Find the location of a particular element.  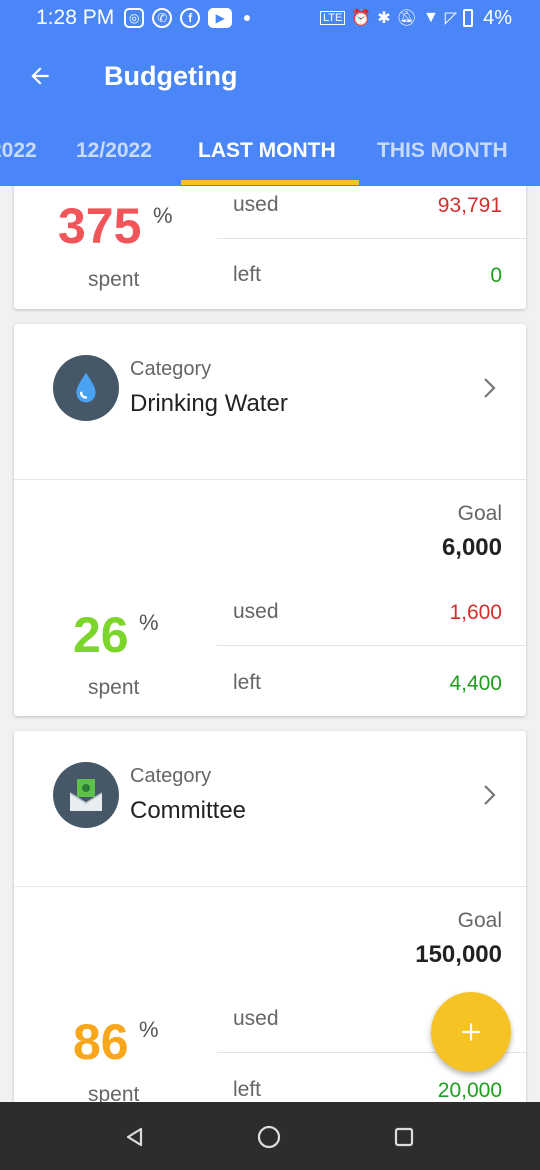

circle-home-icon is located at coordinates (269, 1137).